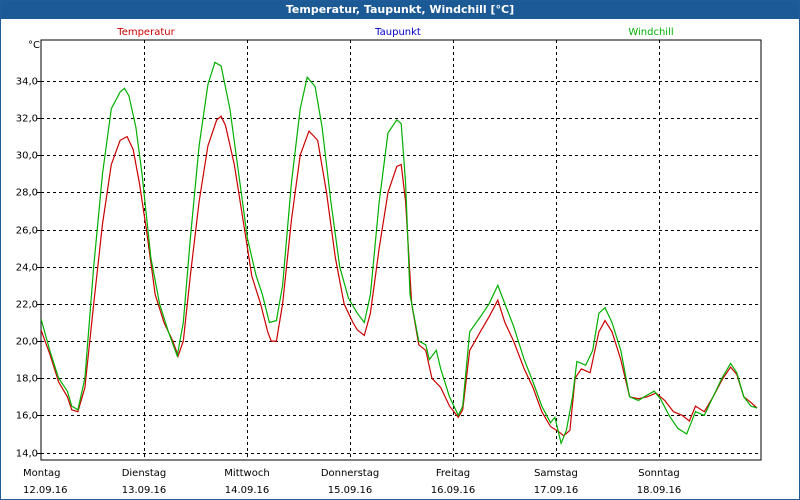 The width and height of the screenshot is (800, 500). I want to click on legend-temperatur: Temperatur, so click(145, 32).